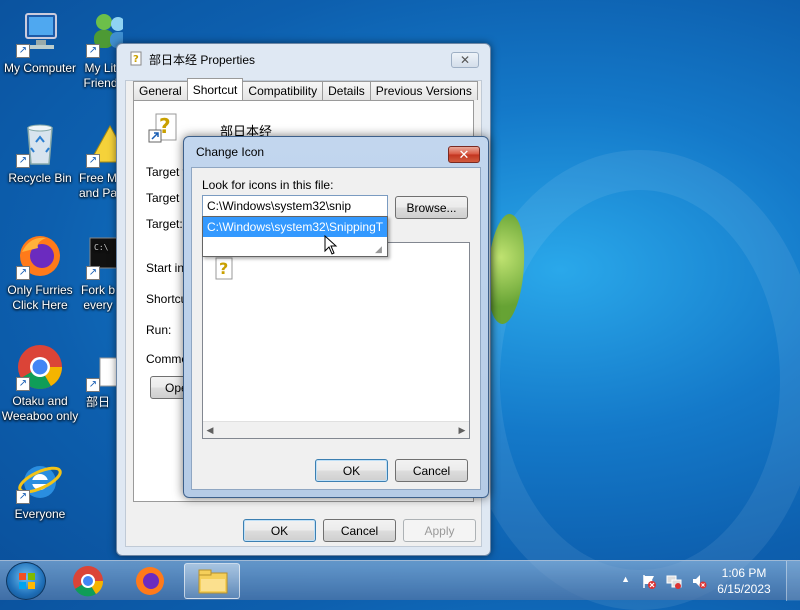 This screenshot has width=800, height=610. I want to click on desktop-icon-everyone: ↗ Everyone, so click(40, 489).